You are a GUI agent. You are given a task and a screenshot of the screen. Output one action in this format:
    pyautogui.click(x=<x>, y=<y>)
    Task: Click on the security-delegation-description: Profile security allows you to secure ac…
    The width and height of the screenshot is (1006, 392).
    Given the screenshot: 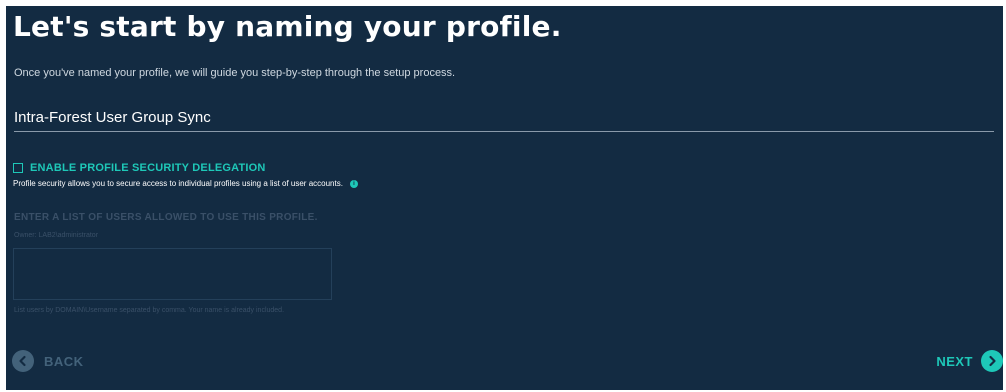 What is the action you would take?
    pyautogui.click(x=185, y=183)
    